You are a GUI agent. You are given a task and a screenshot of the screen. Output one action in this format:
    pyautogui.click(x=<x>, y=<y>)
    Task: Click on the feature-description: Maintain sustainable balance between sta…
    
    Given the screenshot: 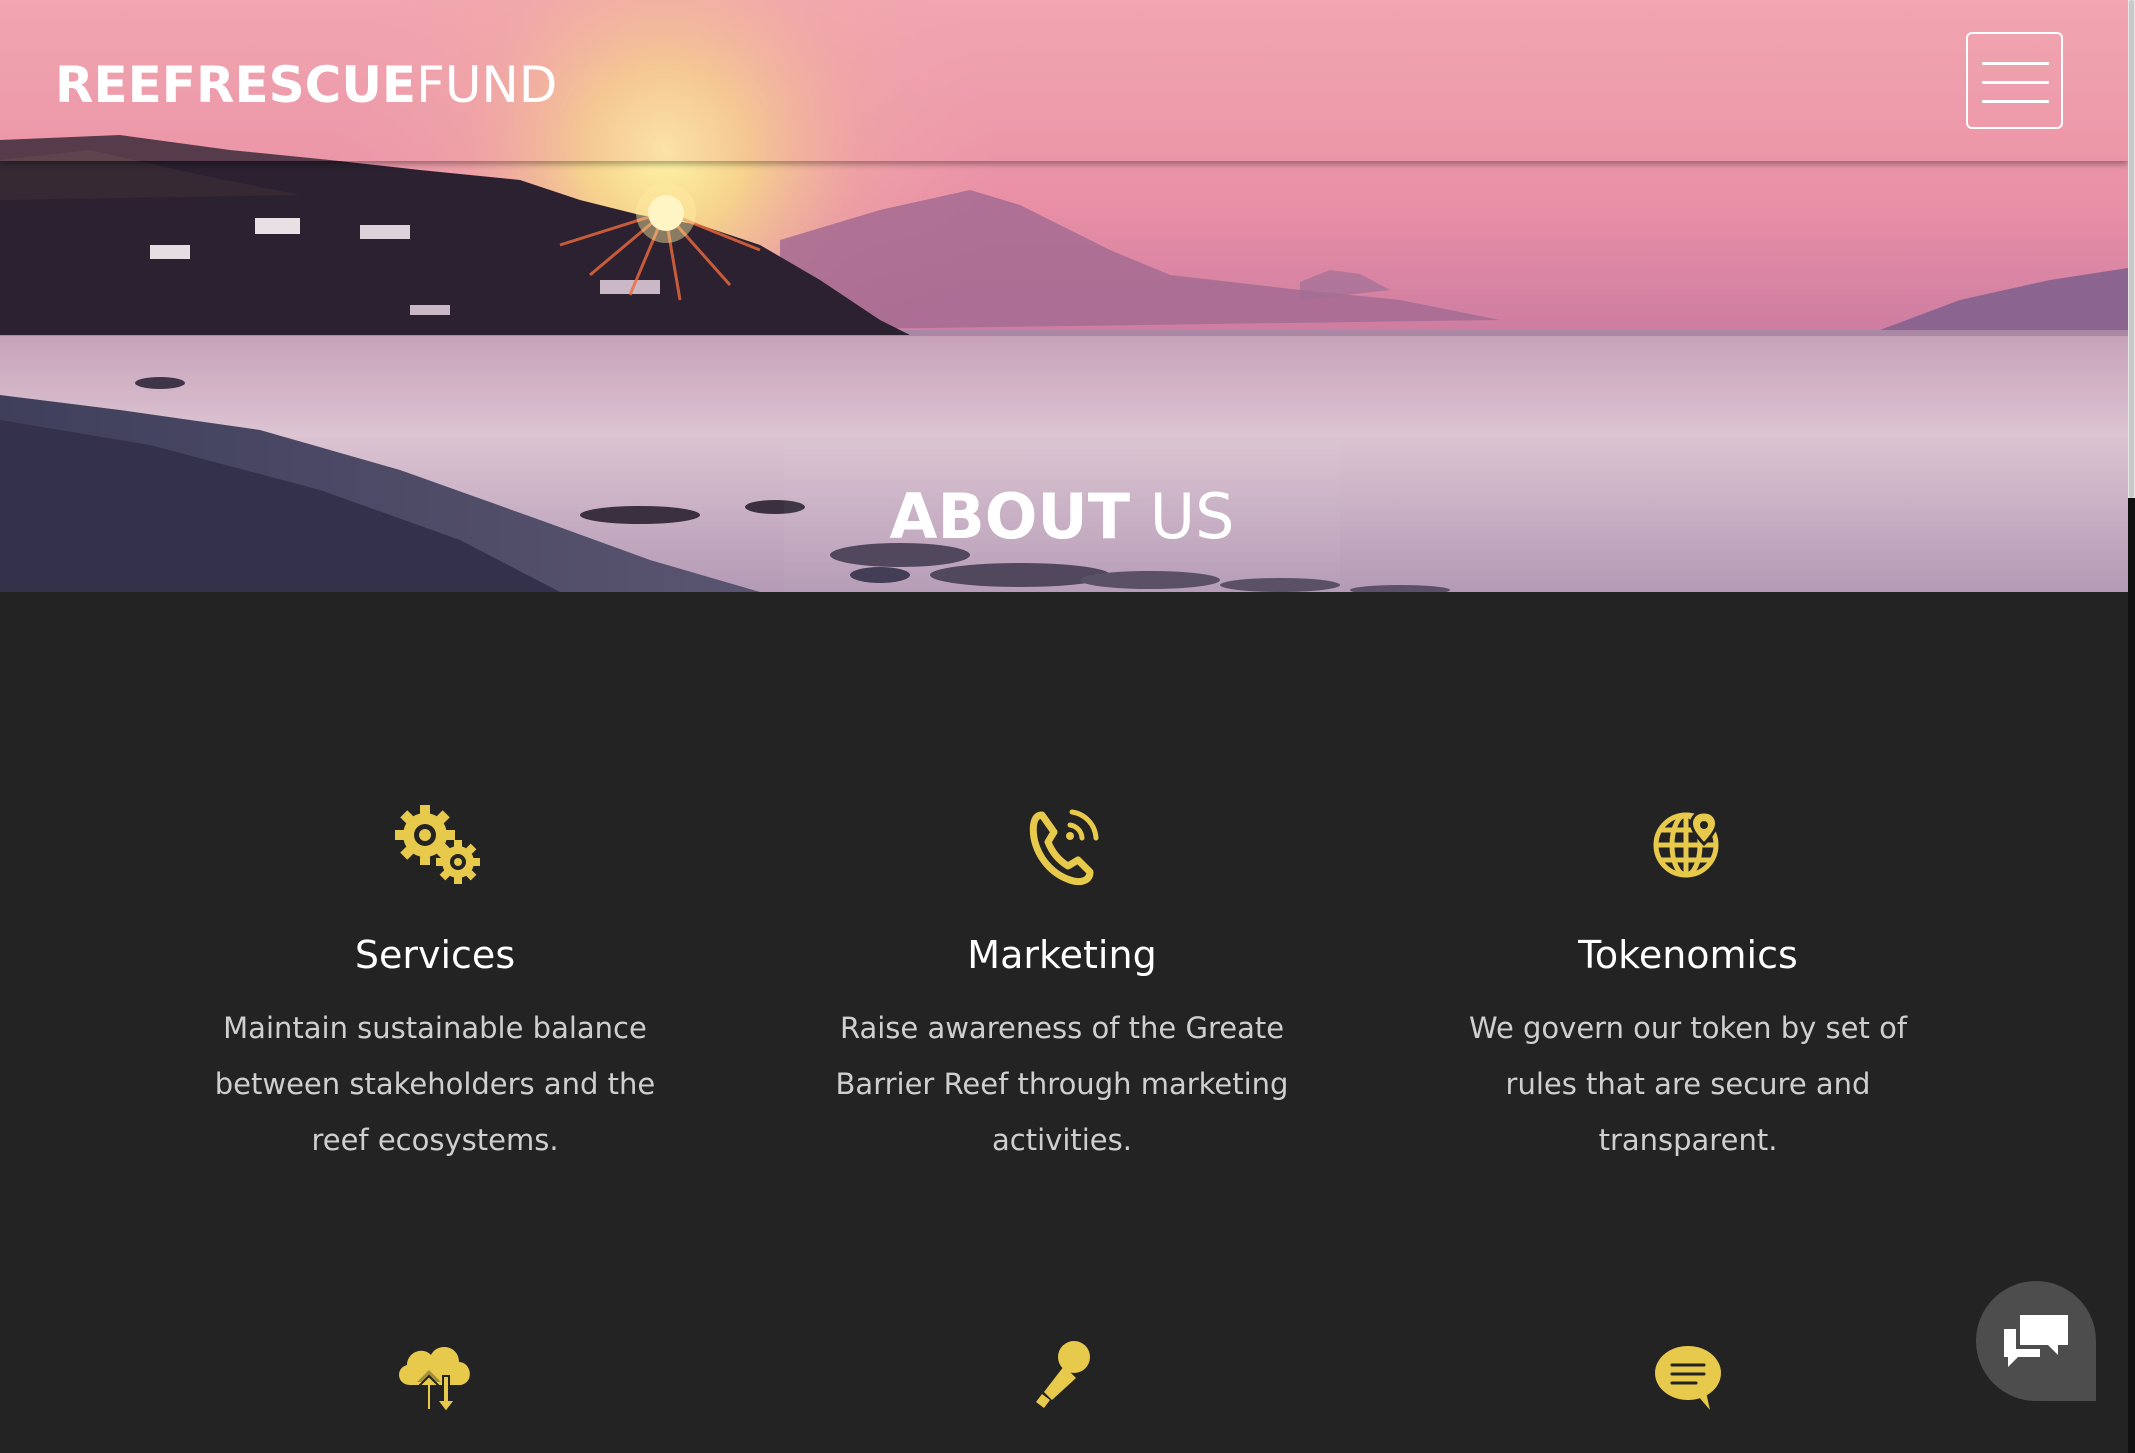 What is the action you would take?
    pyautogui.click(x=435, y=1084)
    